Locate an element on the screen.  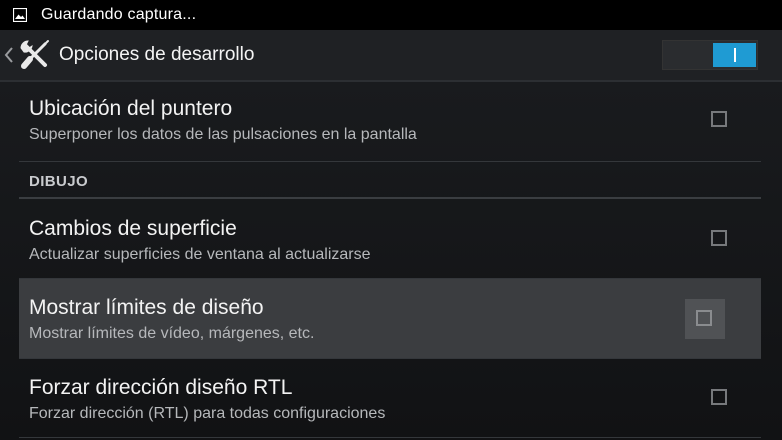
section-divider is located at coordinates (390, 198).